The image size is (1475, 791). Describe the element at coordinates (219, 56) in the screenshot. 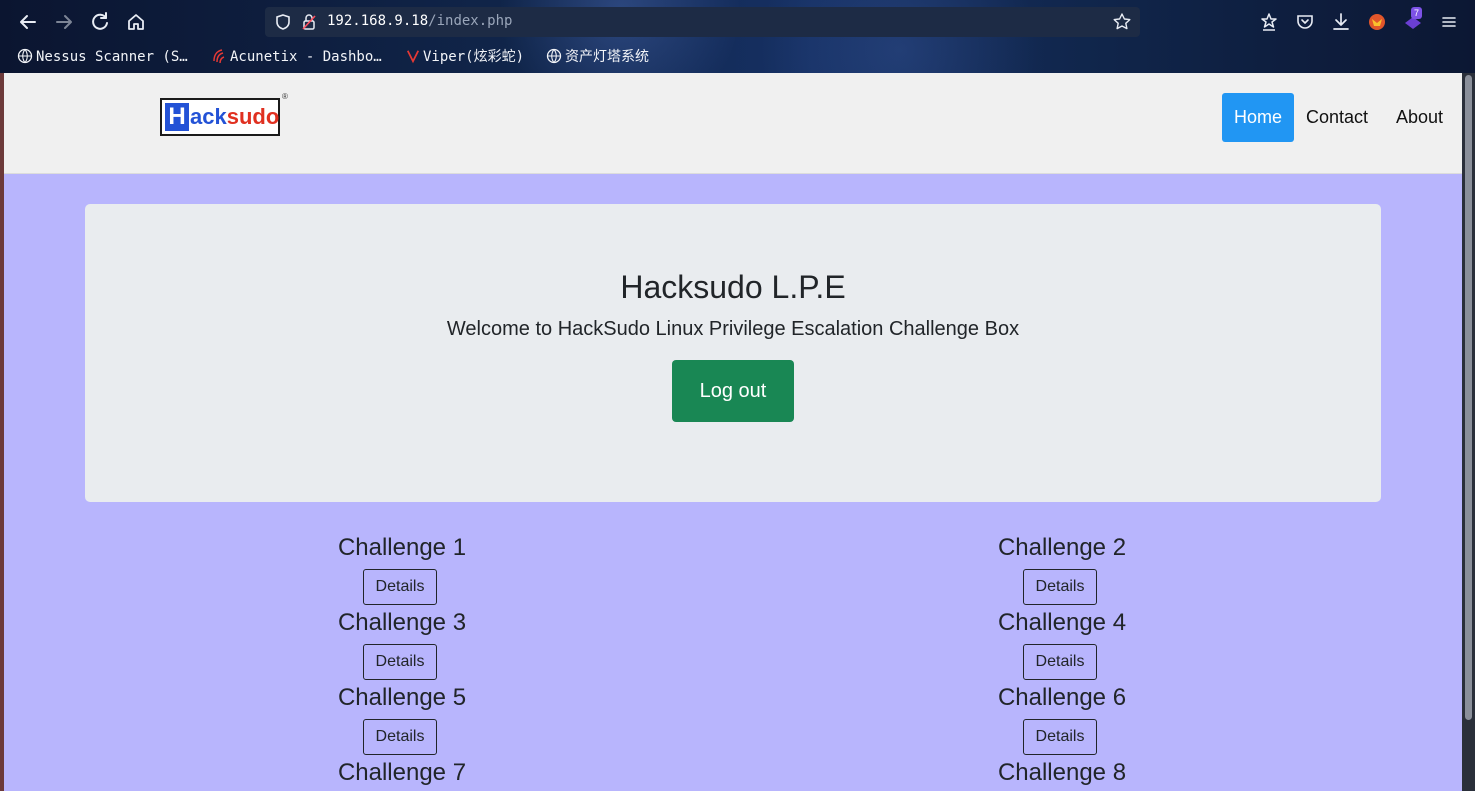

I see `acunetix-icon` at that location.